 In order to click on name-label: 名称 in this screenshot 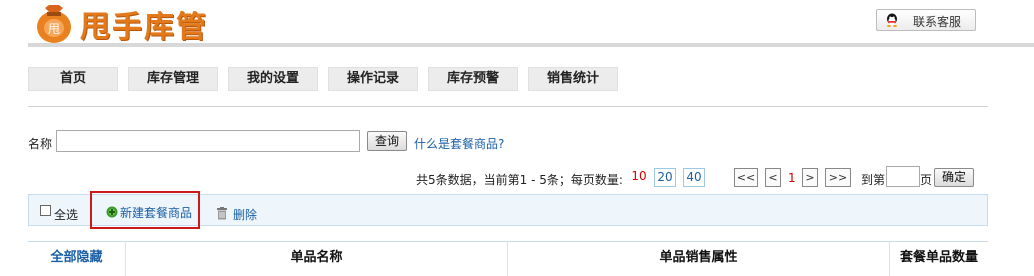, I will do `click(40, 144)`.